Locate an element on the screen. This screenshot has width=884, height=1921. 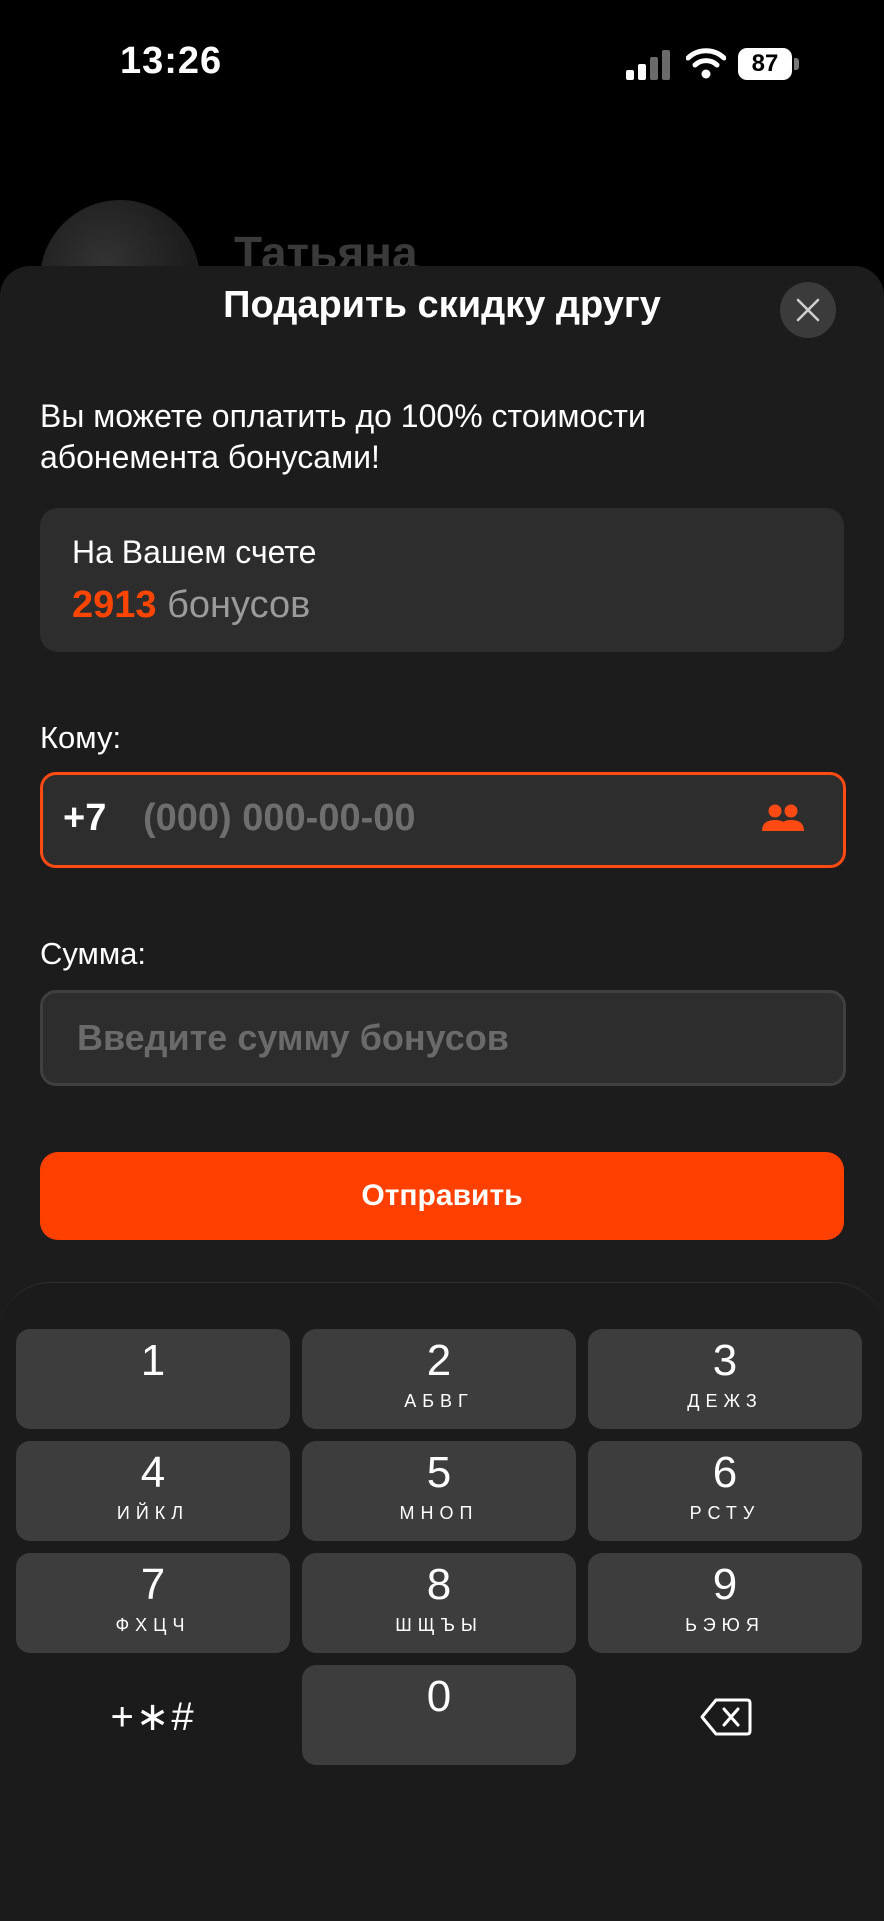
key-2: 2 АБВГ is located at coordinates (439, 1379).